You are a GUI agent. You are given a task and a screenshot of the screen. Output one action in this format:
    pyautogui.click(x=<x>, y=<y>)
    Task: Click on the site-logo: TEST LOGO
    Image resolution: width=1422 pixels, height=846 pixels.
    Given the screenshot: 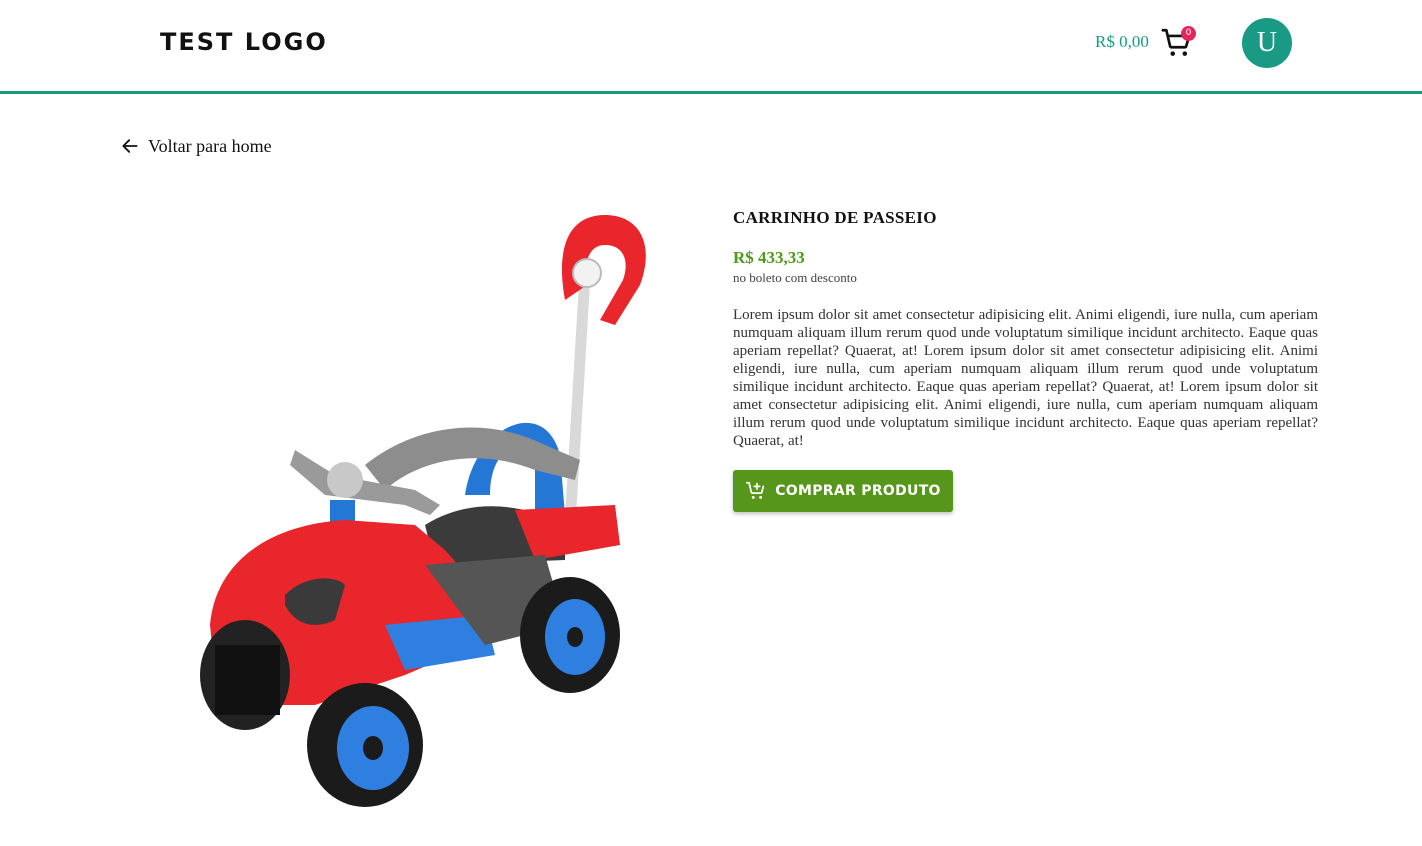 What is the action you would take?
    pyautogui.click(x=244, y=42)
    